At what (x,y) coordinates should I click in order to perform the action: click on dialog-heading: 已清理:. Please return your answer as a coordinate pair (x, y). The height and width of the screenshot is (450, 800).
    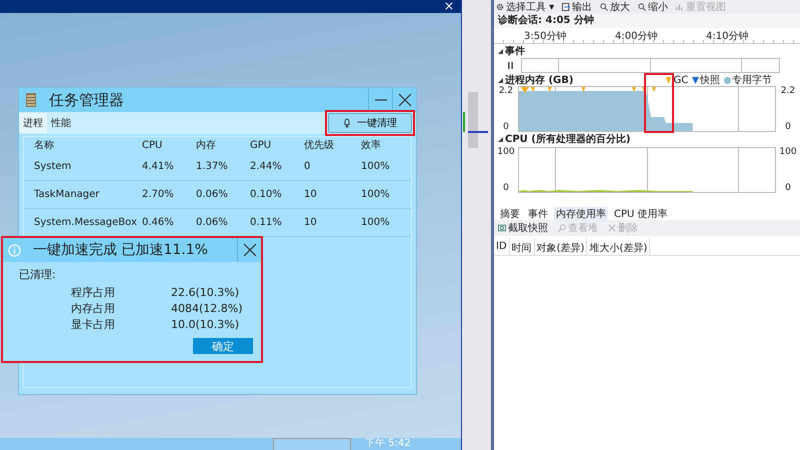
    Looking at the image, I should click on (37, 274).